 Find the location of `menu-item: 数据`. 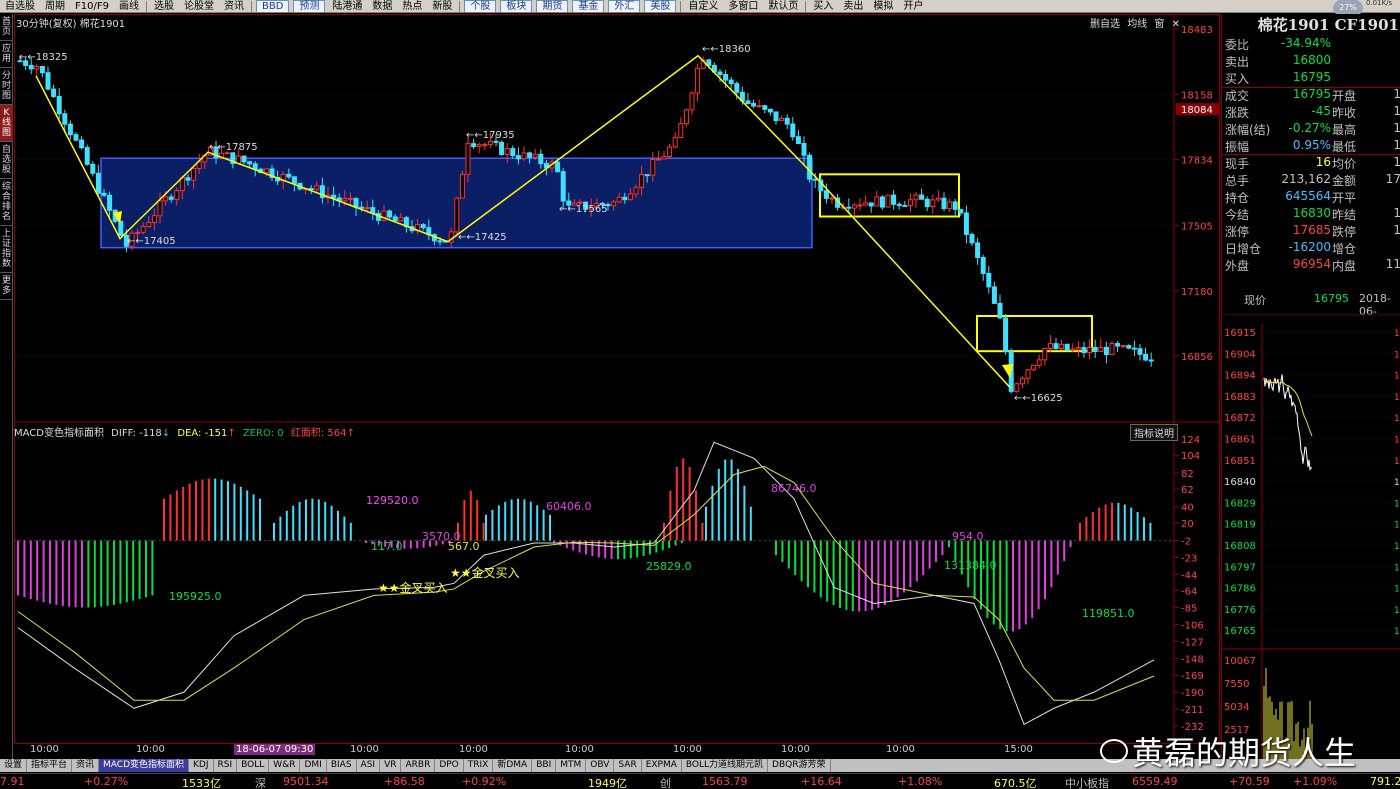

menu-item: 数据 is located at coordinates (382, 6).